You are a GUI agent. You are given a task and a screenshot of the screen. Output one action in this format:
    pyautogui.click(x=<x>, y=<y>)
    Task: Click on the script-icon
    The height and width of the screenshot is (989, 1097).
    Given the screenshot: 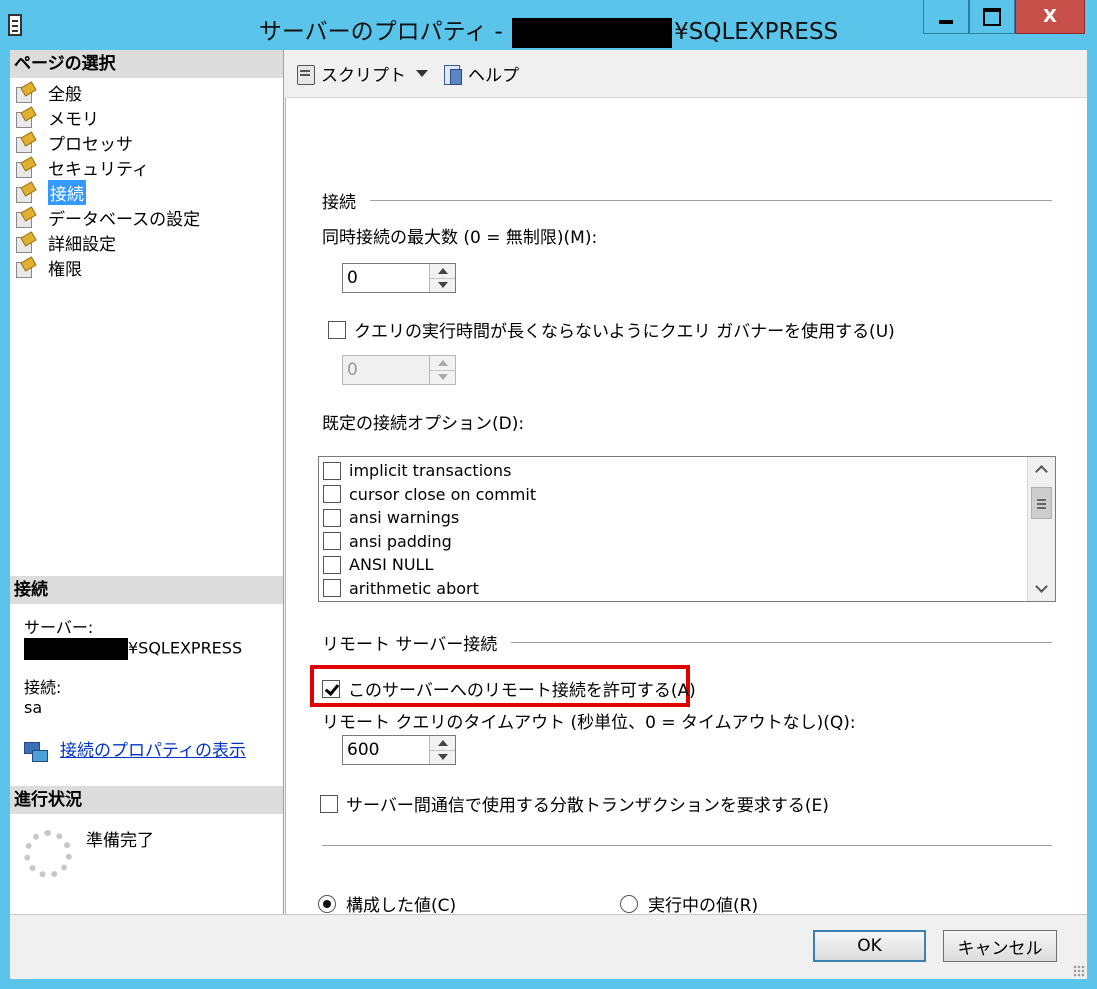 What is the action you would take?
    pyautogui.click(x=306, y=74)
    